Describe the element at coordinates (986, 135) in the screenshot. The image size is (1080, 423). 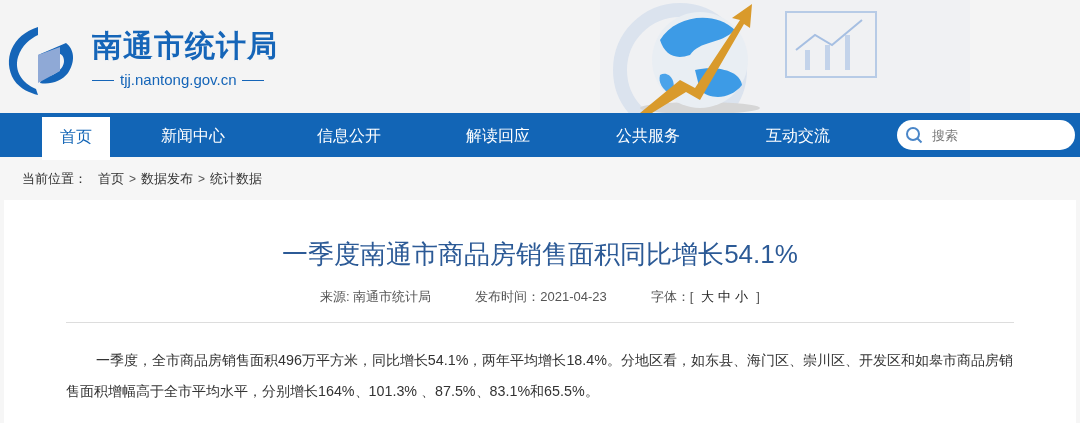
I see `search-field: 搜索` at that location.